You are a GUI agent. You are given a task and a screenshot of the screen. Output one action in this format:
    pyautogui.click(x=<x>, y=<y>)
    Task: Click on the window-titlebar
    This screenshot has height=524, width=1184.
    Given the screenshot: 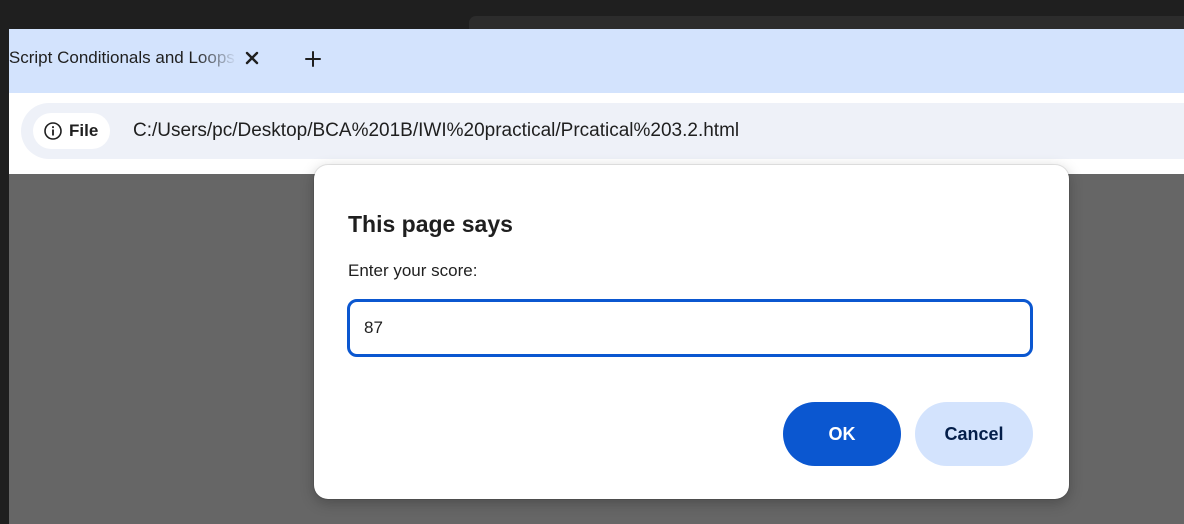 What is the action you would take?
    pyautogui.click(x=596, y=14)
    